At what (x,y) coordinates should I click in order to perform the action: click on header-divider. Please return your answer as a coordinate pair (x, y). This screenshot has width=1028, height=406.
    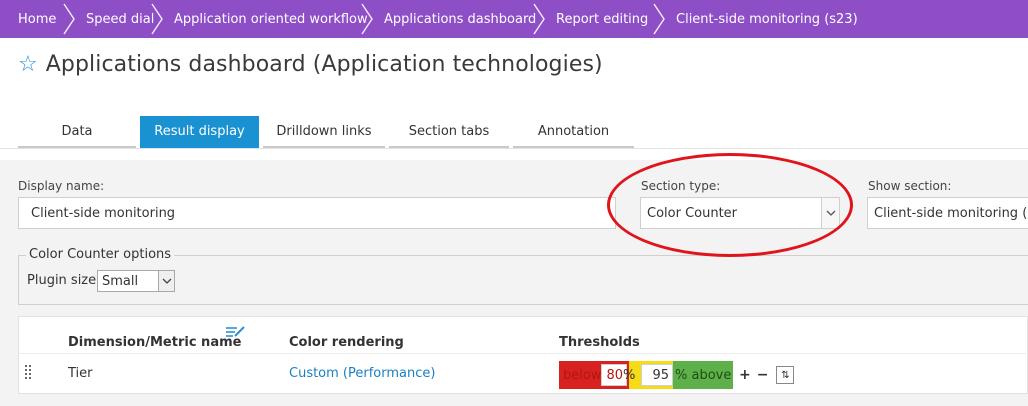
    Looking at the image, I should click on (523, 353).